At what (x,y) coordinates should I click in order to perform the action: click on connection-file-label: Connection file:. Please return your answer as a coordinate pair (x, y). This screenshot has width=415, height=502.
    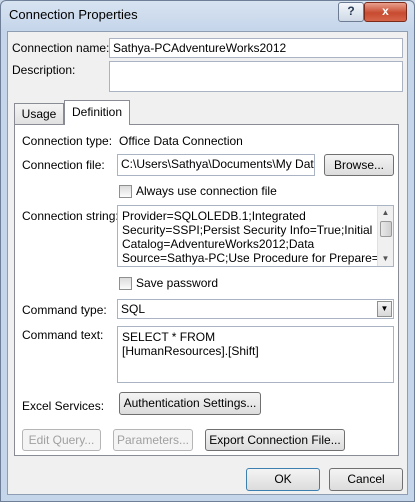
    Looking at the image, I should click on (63, 165).